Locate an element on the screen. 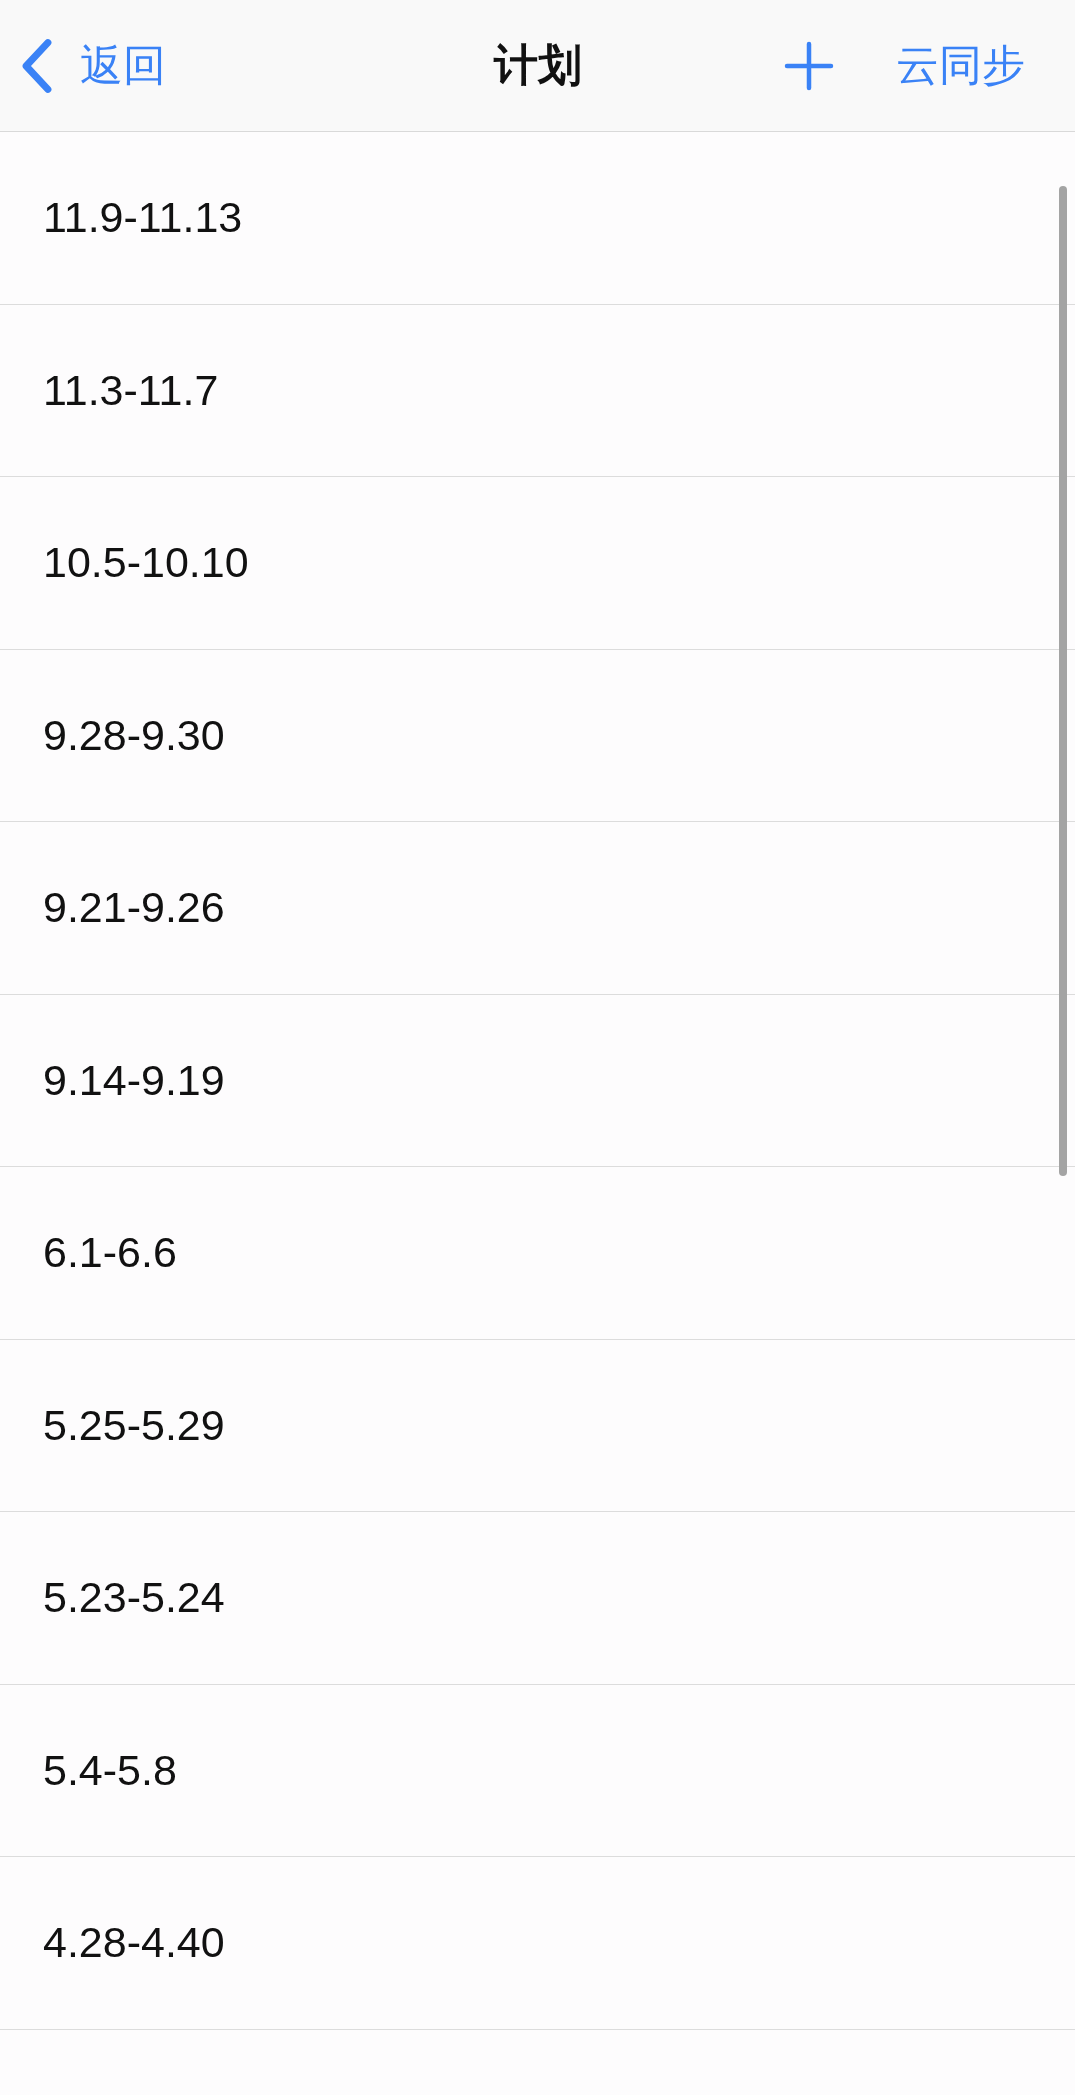  add-button is located at coordinates (809, 65).